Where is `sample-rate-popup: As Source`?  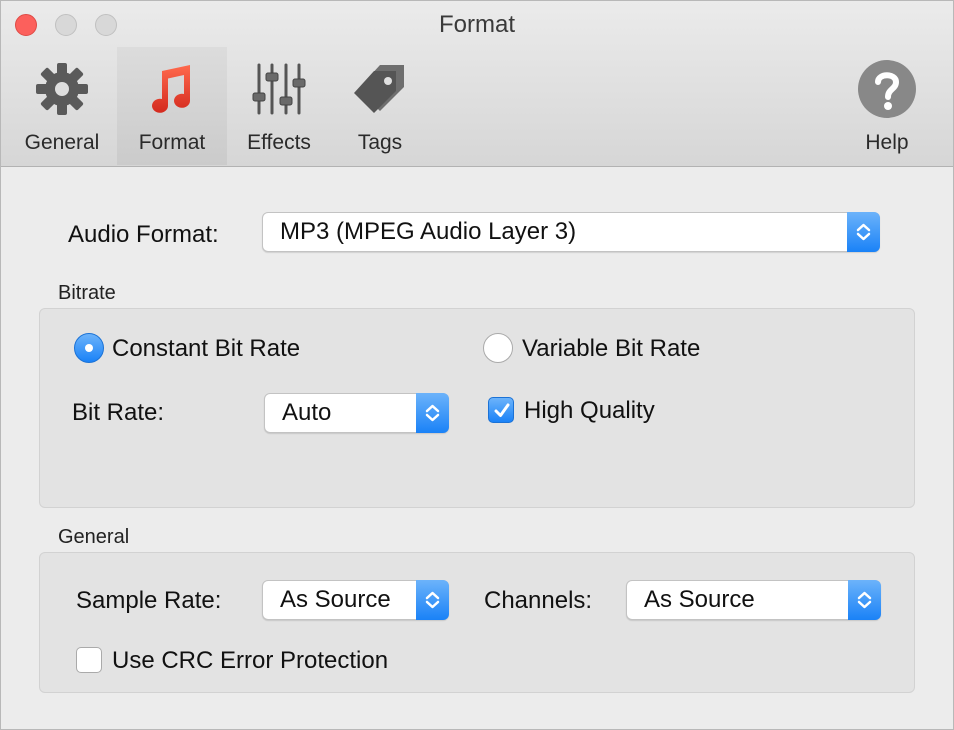 sample-rate-popup: As Source is located at coordinates (355, 600).